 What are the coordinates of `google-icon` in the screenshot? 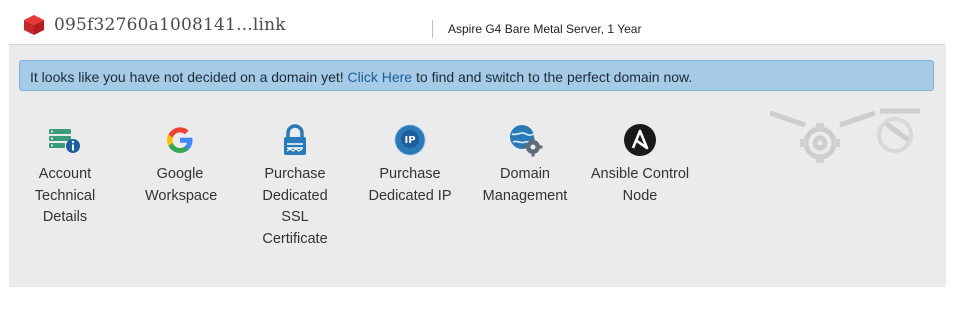 It's located at (180, 140).